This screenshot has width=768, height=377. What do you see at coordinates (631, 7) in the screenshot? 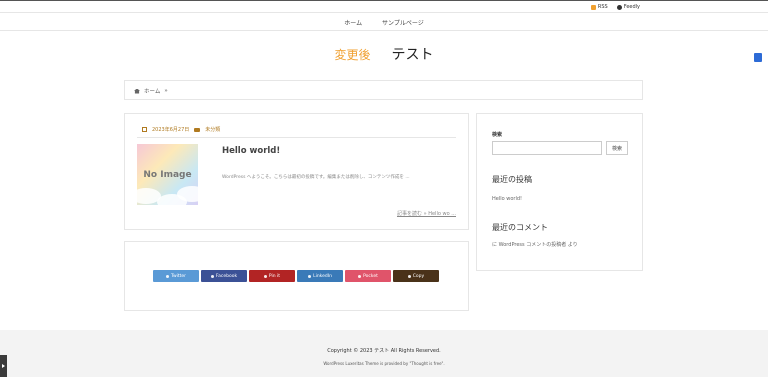
I see `feedly-label: Feedly` at bounding box center [631, 7].